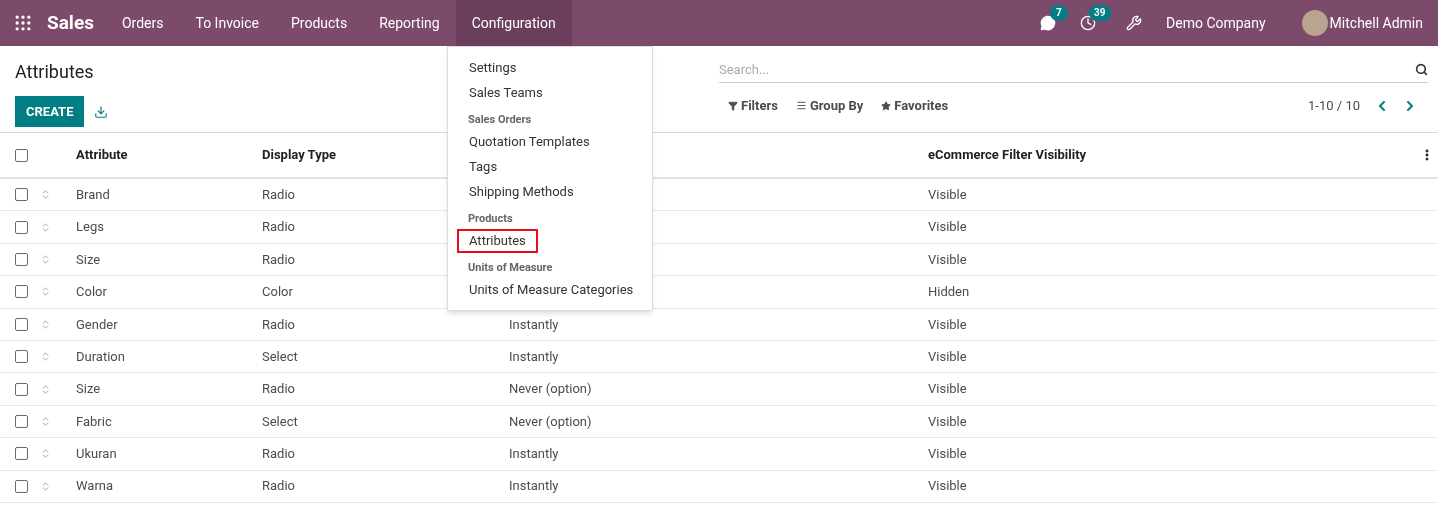 This screenshot has height=508, width=1438. I want to click on menu-item: Tags, so click(483, 166).